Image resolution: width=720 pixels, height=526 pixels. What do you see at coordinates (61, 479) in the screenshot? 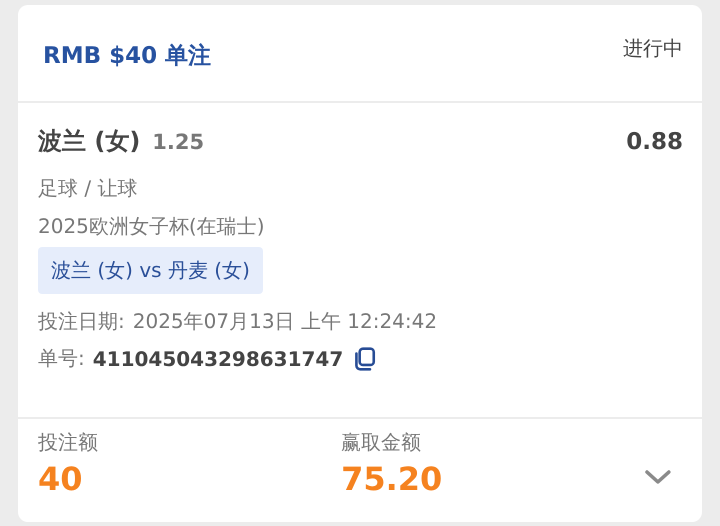
I see `amount-value: 40` at bounding box center [61, 479].